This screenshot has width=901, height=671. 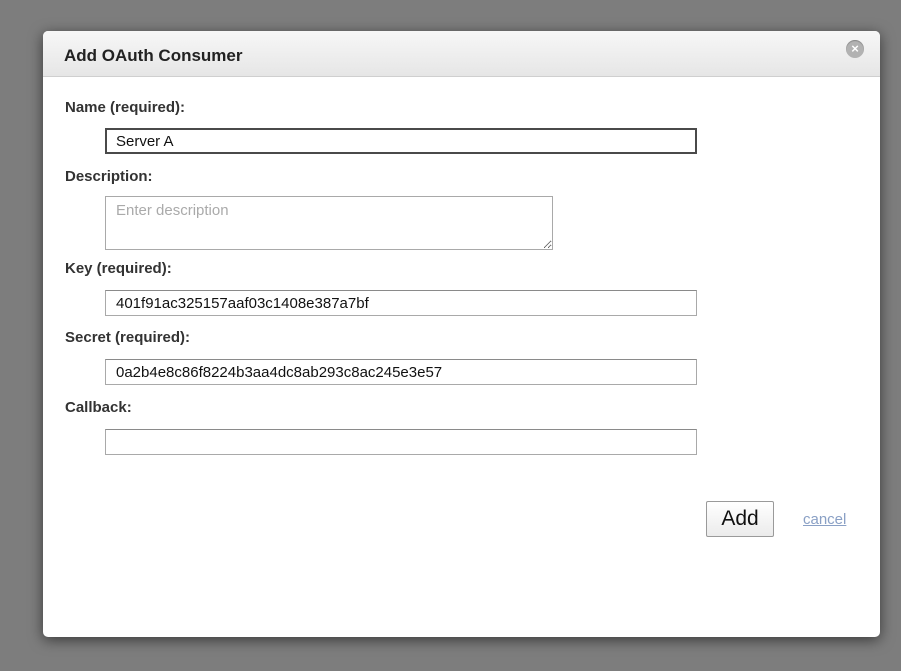 What do you see at coordinates (824, 519) in the screenshot?
I see `cancel-link: cancel` at bounding box center [824, 519].